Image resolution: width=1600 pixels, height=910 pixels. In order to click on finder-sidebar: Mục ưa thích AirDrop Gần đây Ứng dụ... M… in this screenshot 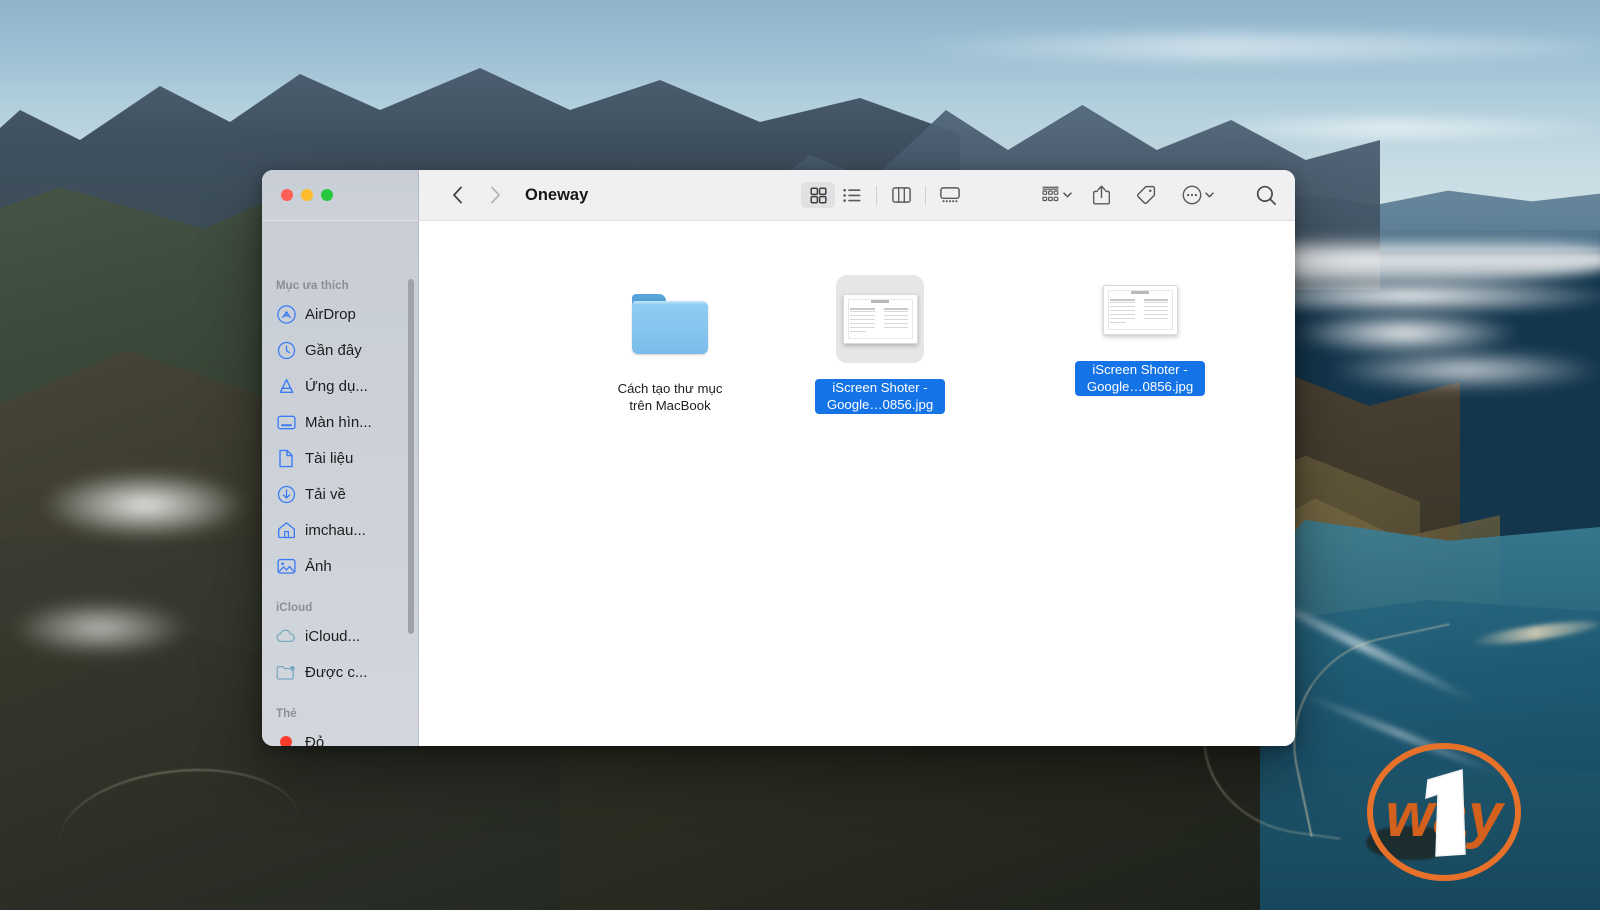, I will do `click(340, 483)`.